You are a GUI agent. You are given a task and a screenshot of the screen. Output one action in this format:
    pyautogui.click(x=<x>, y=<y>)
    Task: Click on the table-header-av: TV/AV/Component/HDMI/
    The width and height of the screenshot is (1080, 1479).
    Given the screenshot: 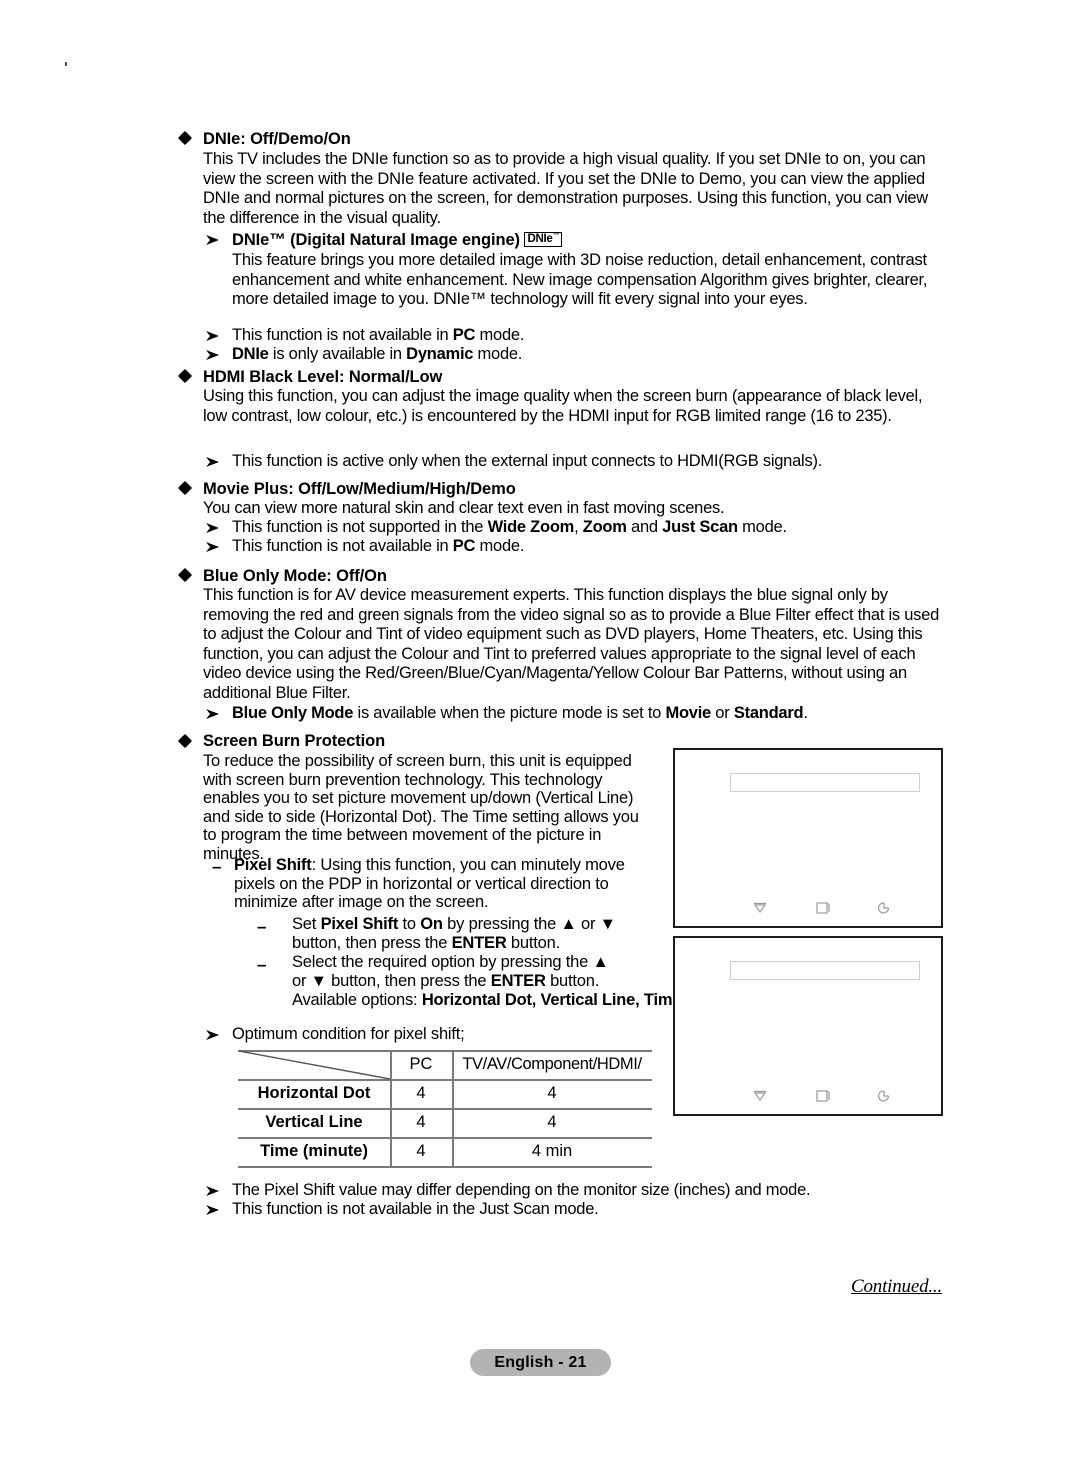 What is the action you would take?
    pyautogui.click(x=552, y=1064)
    